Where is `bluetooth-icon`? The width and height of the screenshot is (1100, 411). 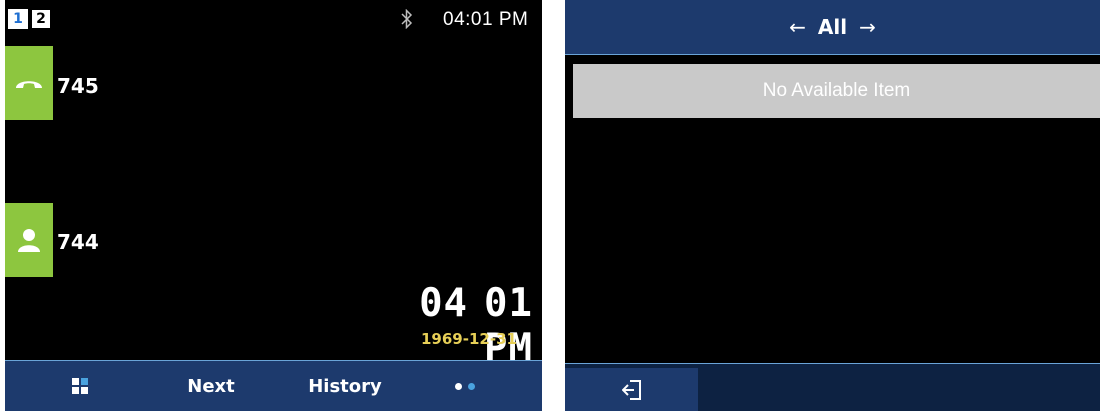
bluetooth-icon is located at coordinates (407, 19).